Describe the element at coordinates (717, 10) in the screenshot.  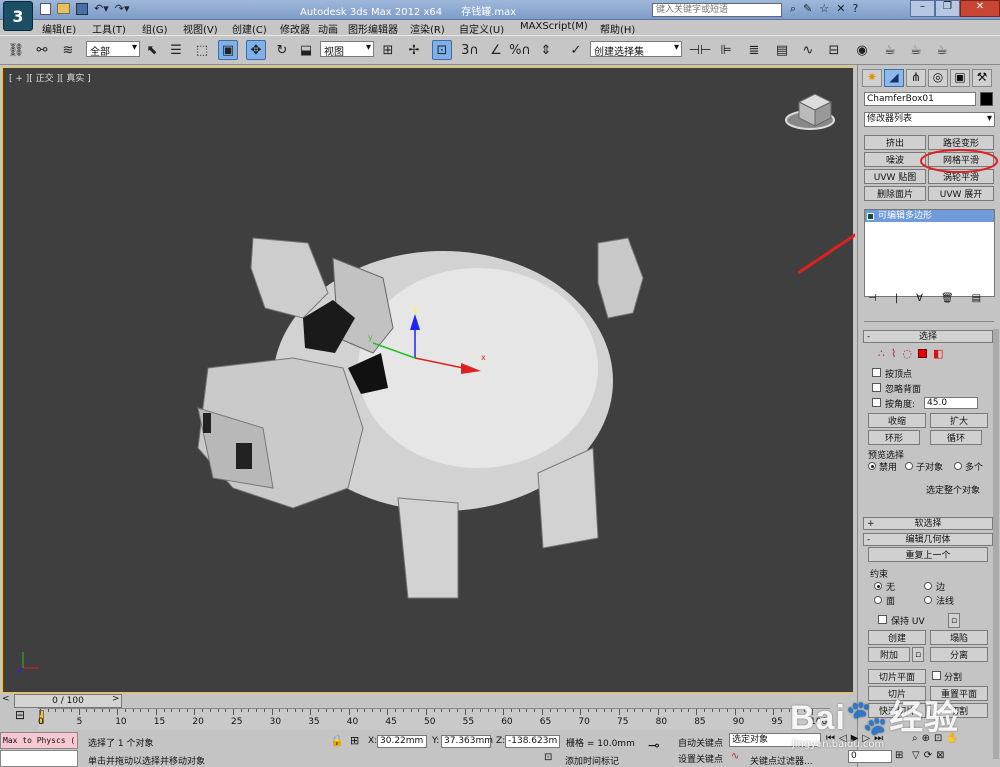
I see `search-input: 键入关键字或短语` at that location.